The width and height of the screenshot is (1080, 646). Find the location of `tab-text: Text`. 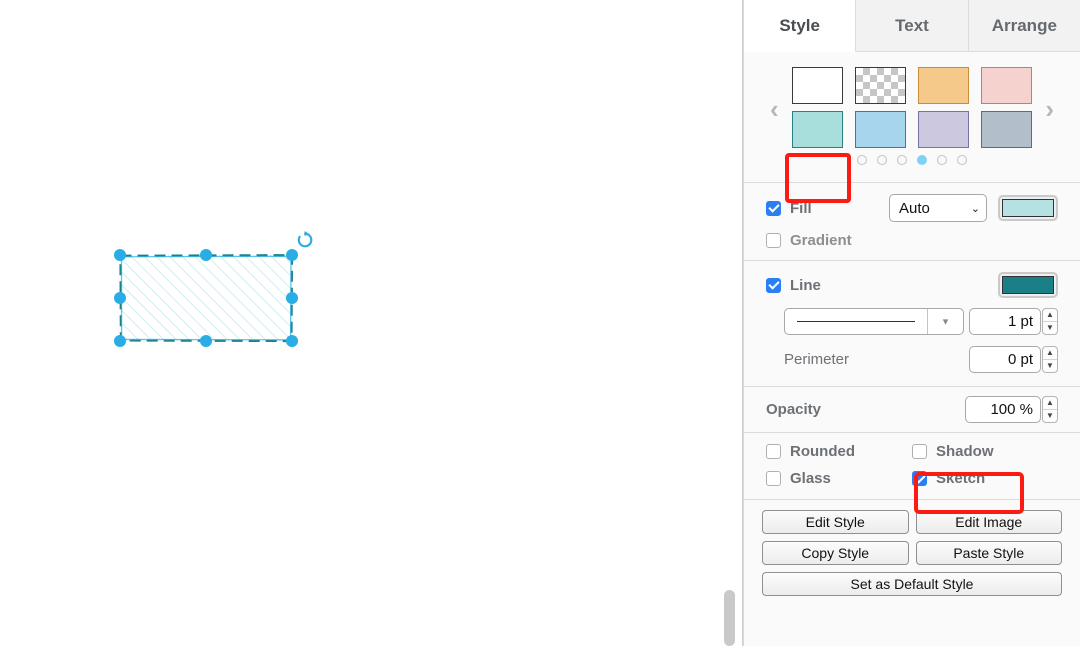

tab-text: Text is located at coordinates (912, 26).